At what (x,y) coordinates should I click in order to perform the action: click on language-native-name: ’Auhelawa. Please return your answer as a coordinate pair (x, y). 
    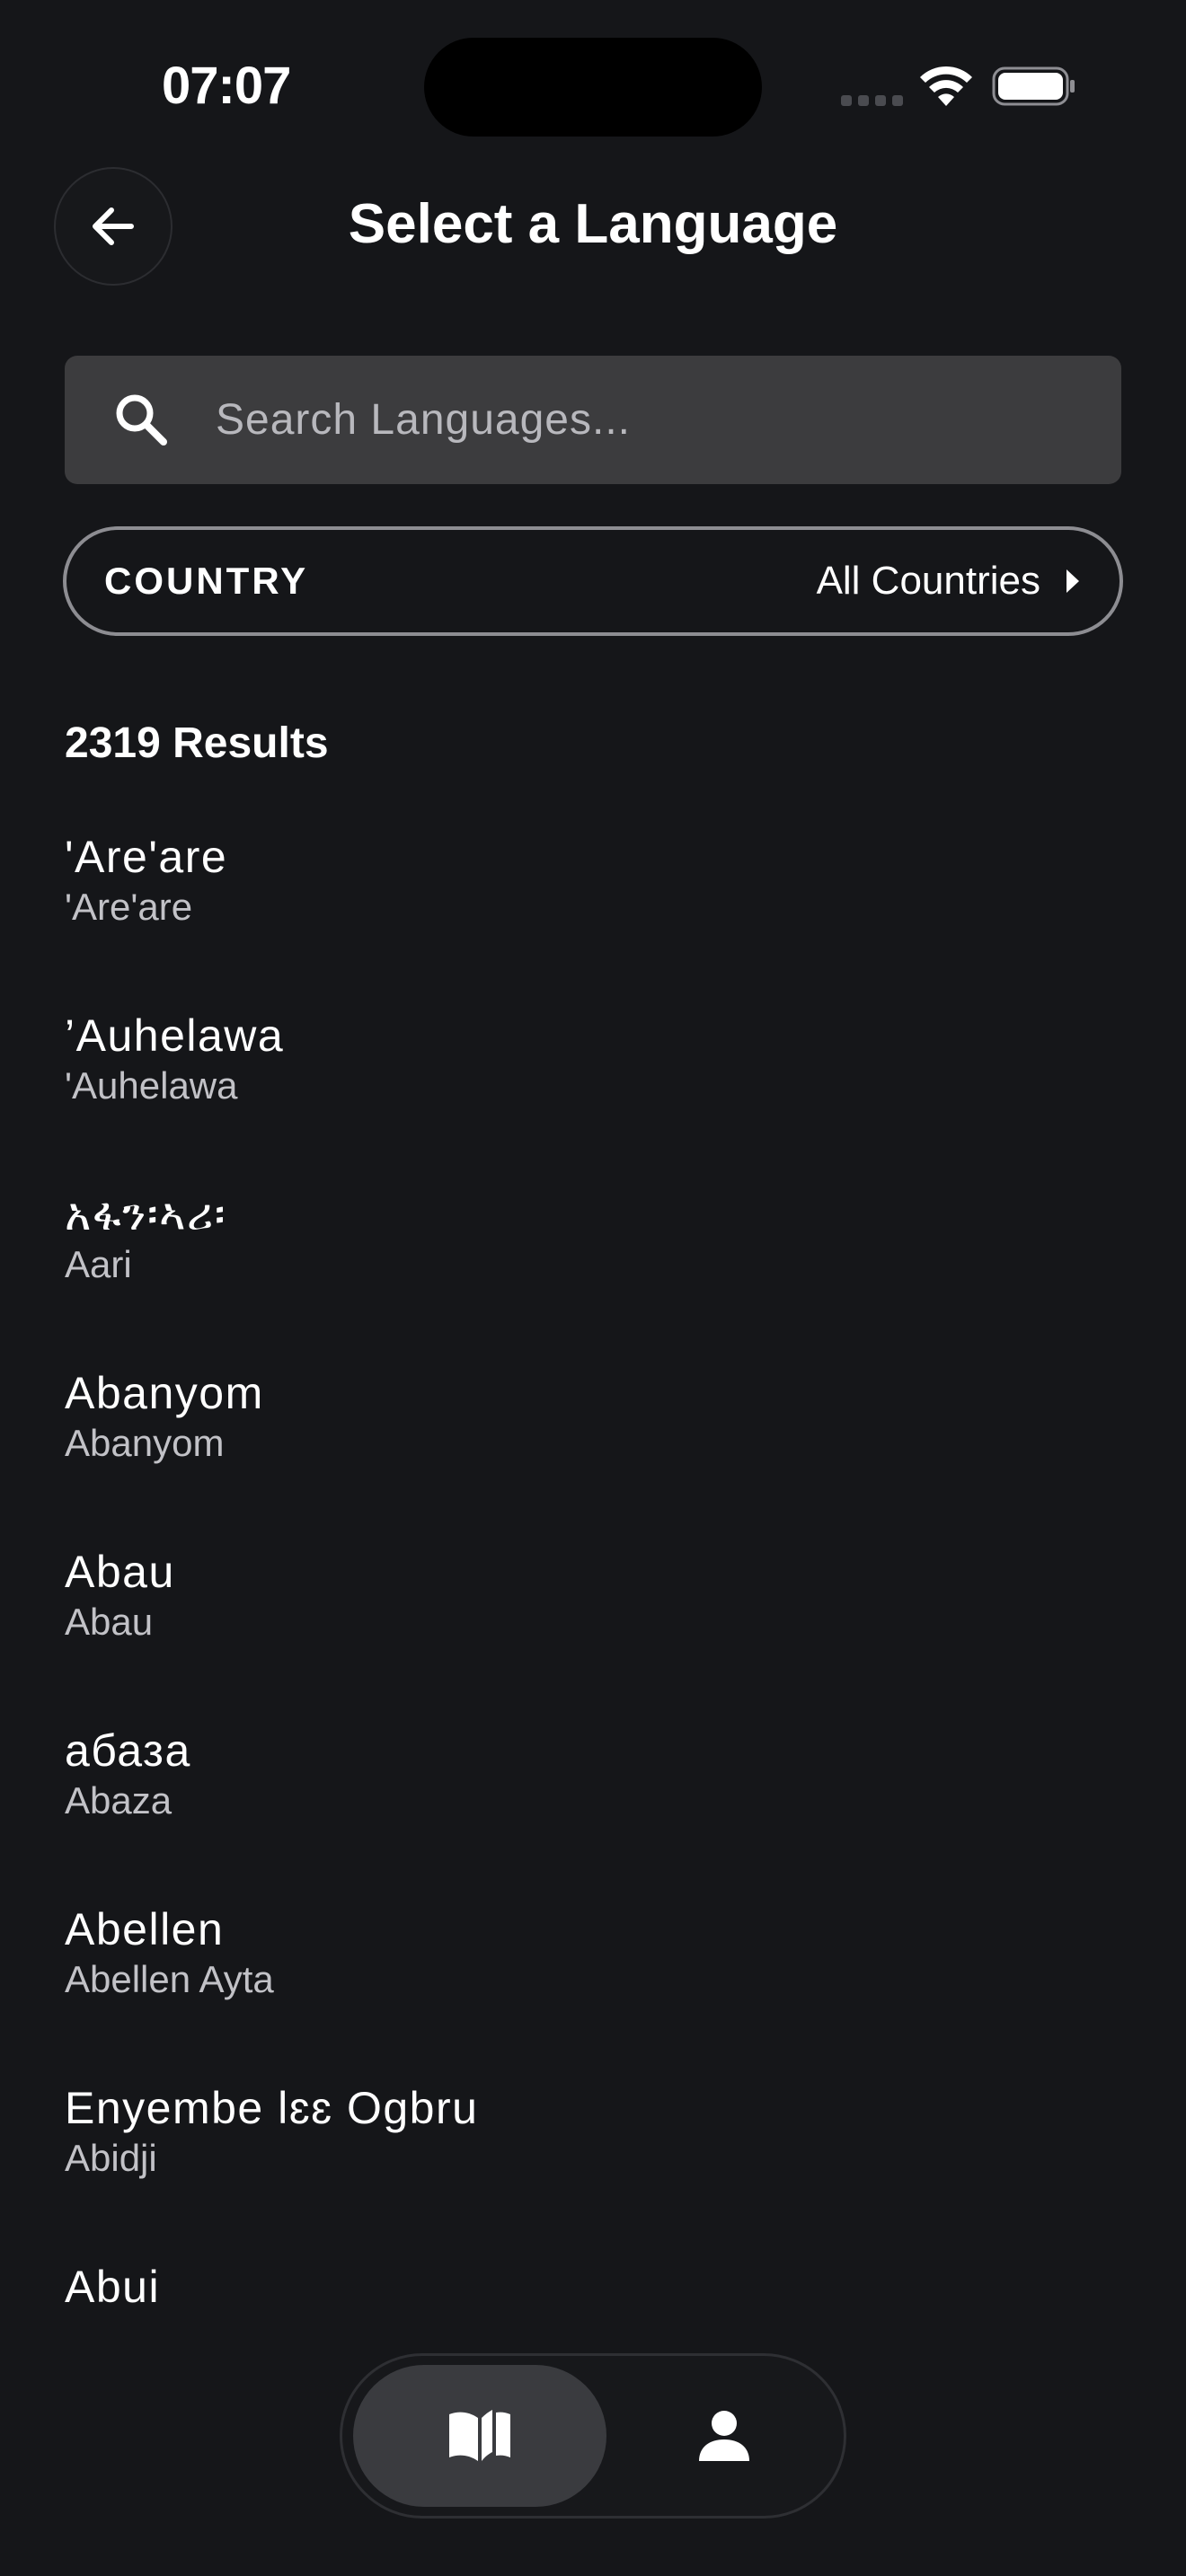
    Looking at the image, I should click on (175, 1035).